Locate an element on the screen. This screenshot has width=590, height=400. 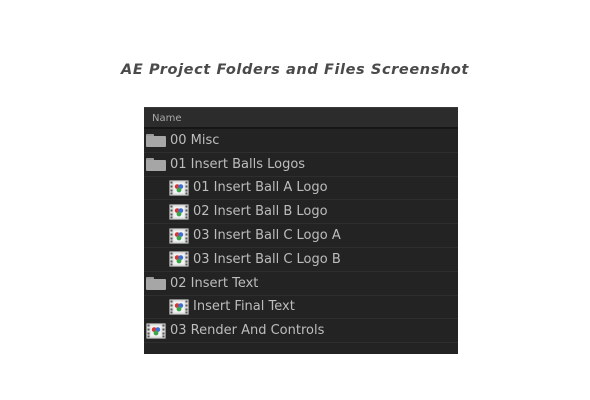
project-item-composition: 02 Insert Ball B Logo is located at coordinates (301, 212).